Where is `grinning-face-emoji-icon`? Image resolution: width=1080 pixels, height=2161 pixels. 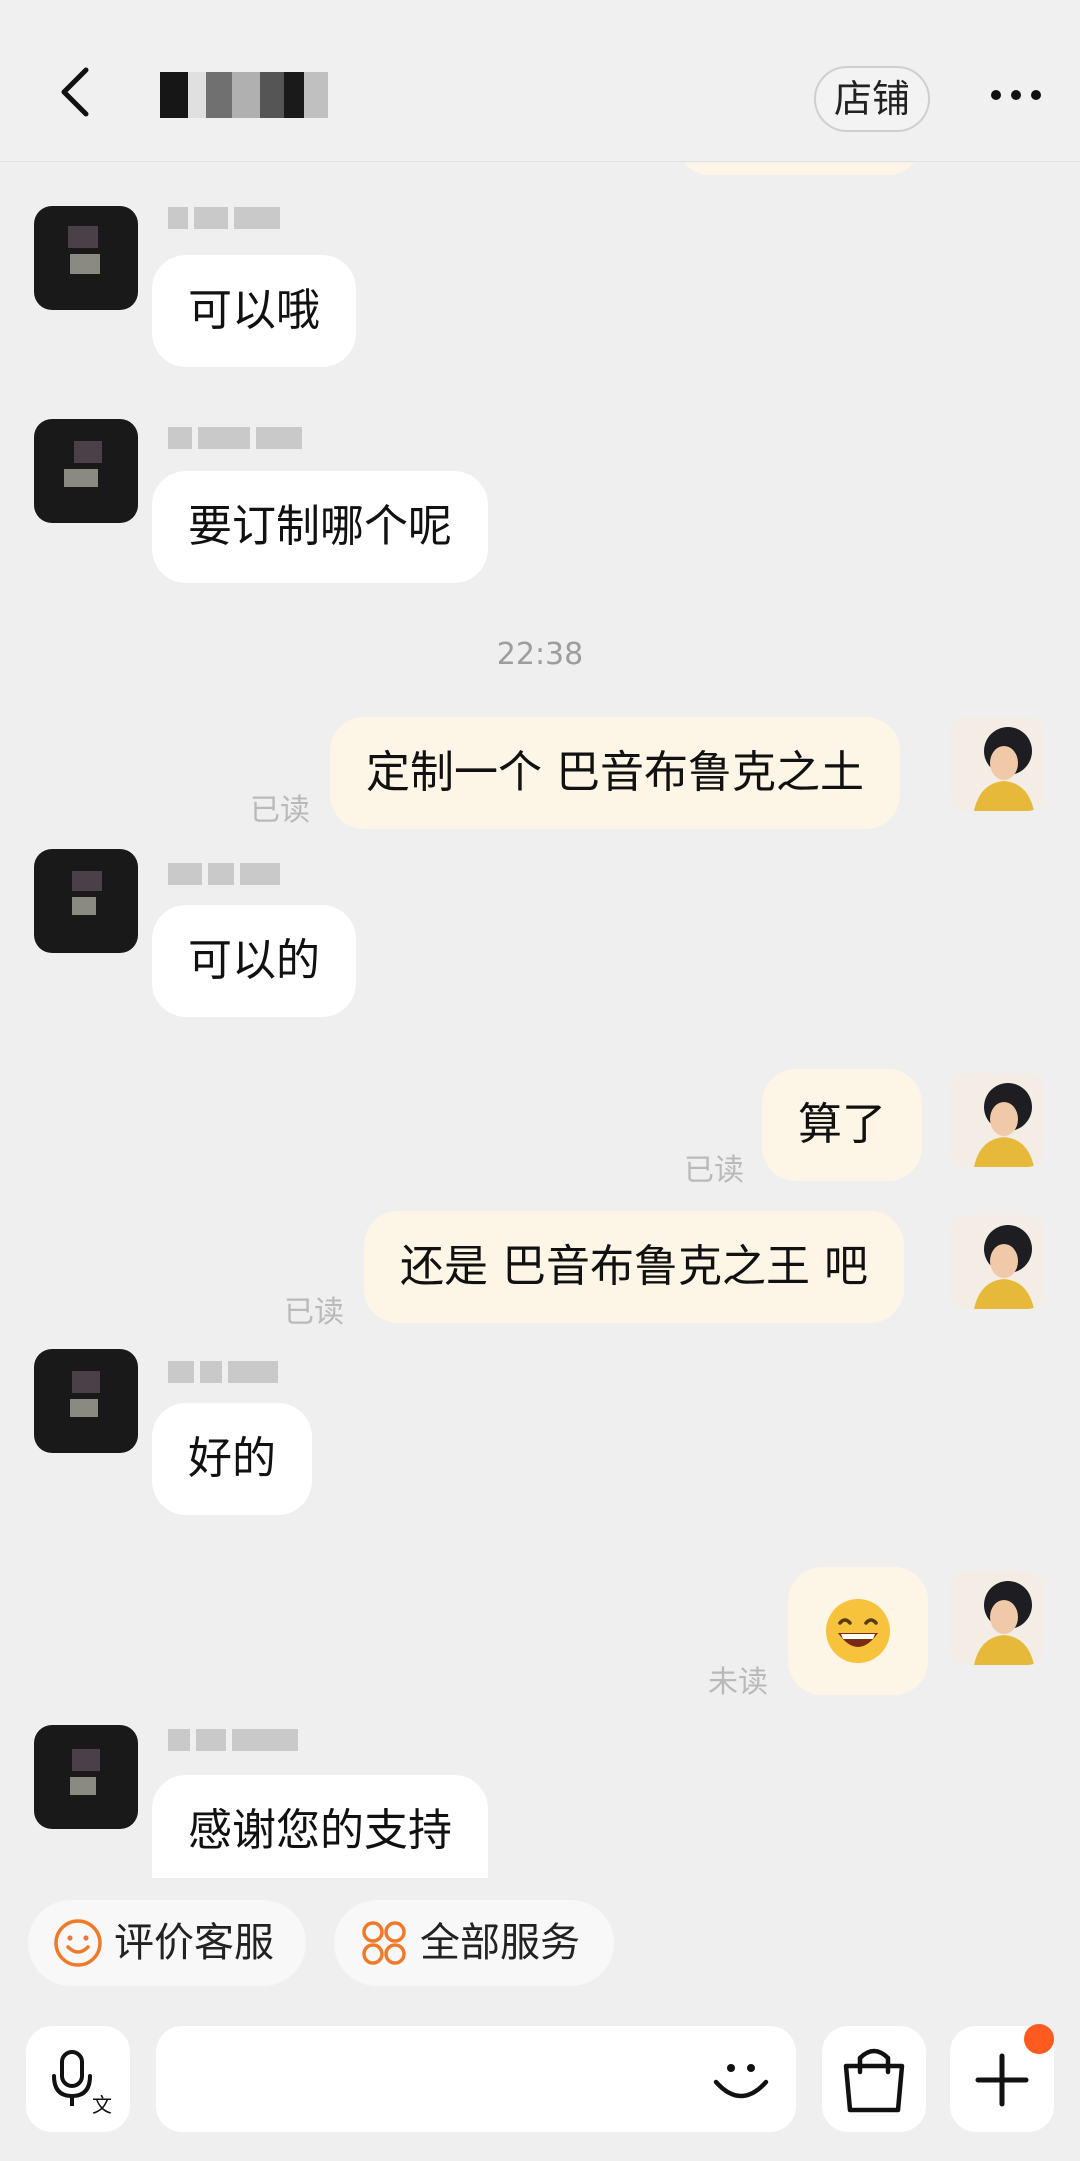 grinning-face-emoji-icon is located at coordinates (858, 1631).